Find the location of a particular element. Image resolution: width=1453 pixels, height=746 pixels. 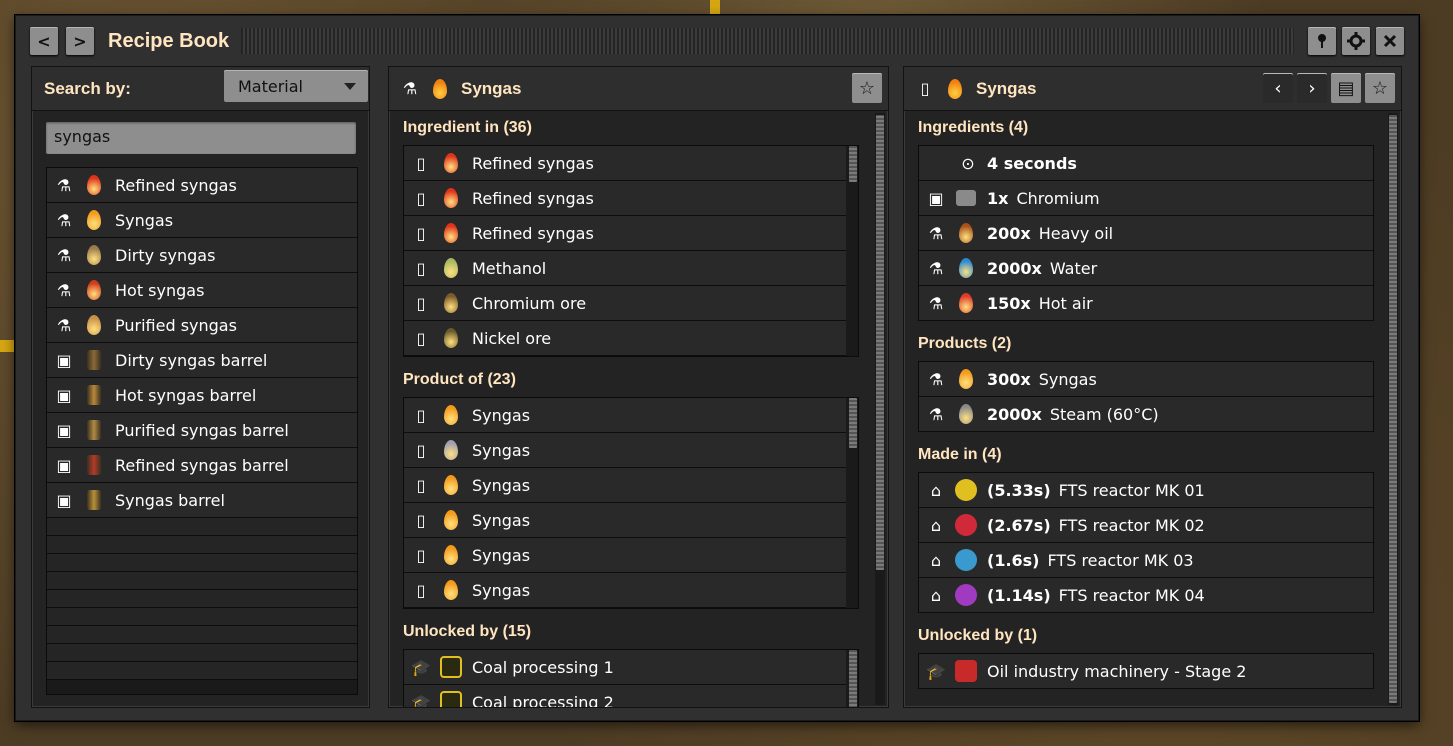

material-title: Syngas is located at coordinates (491, 88).